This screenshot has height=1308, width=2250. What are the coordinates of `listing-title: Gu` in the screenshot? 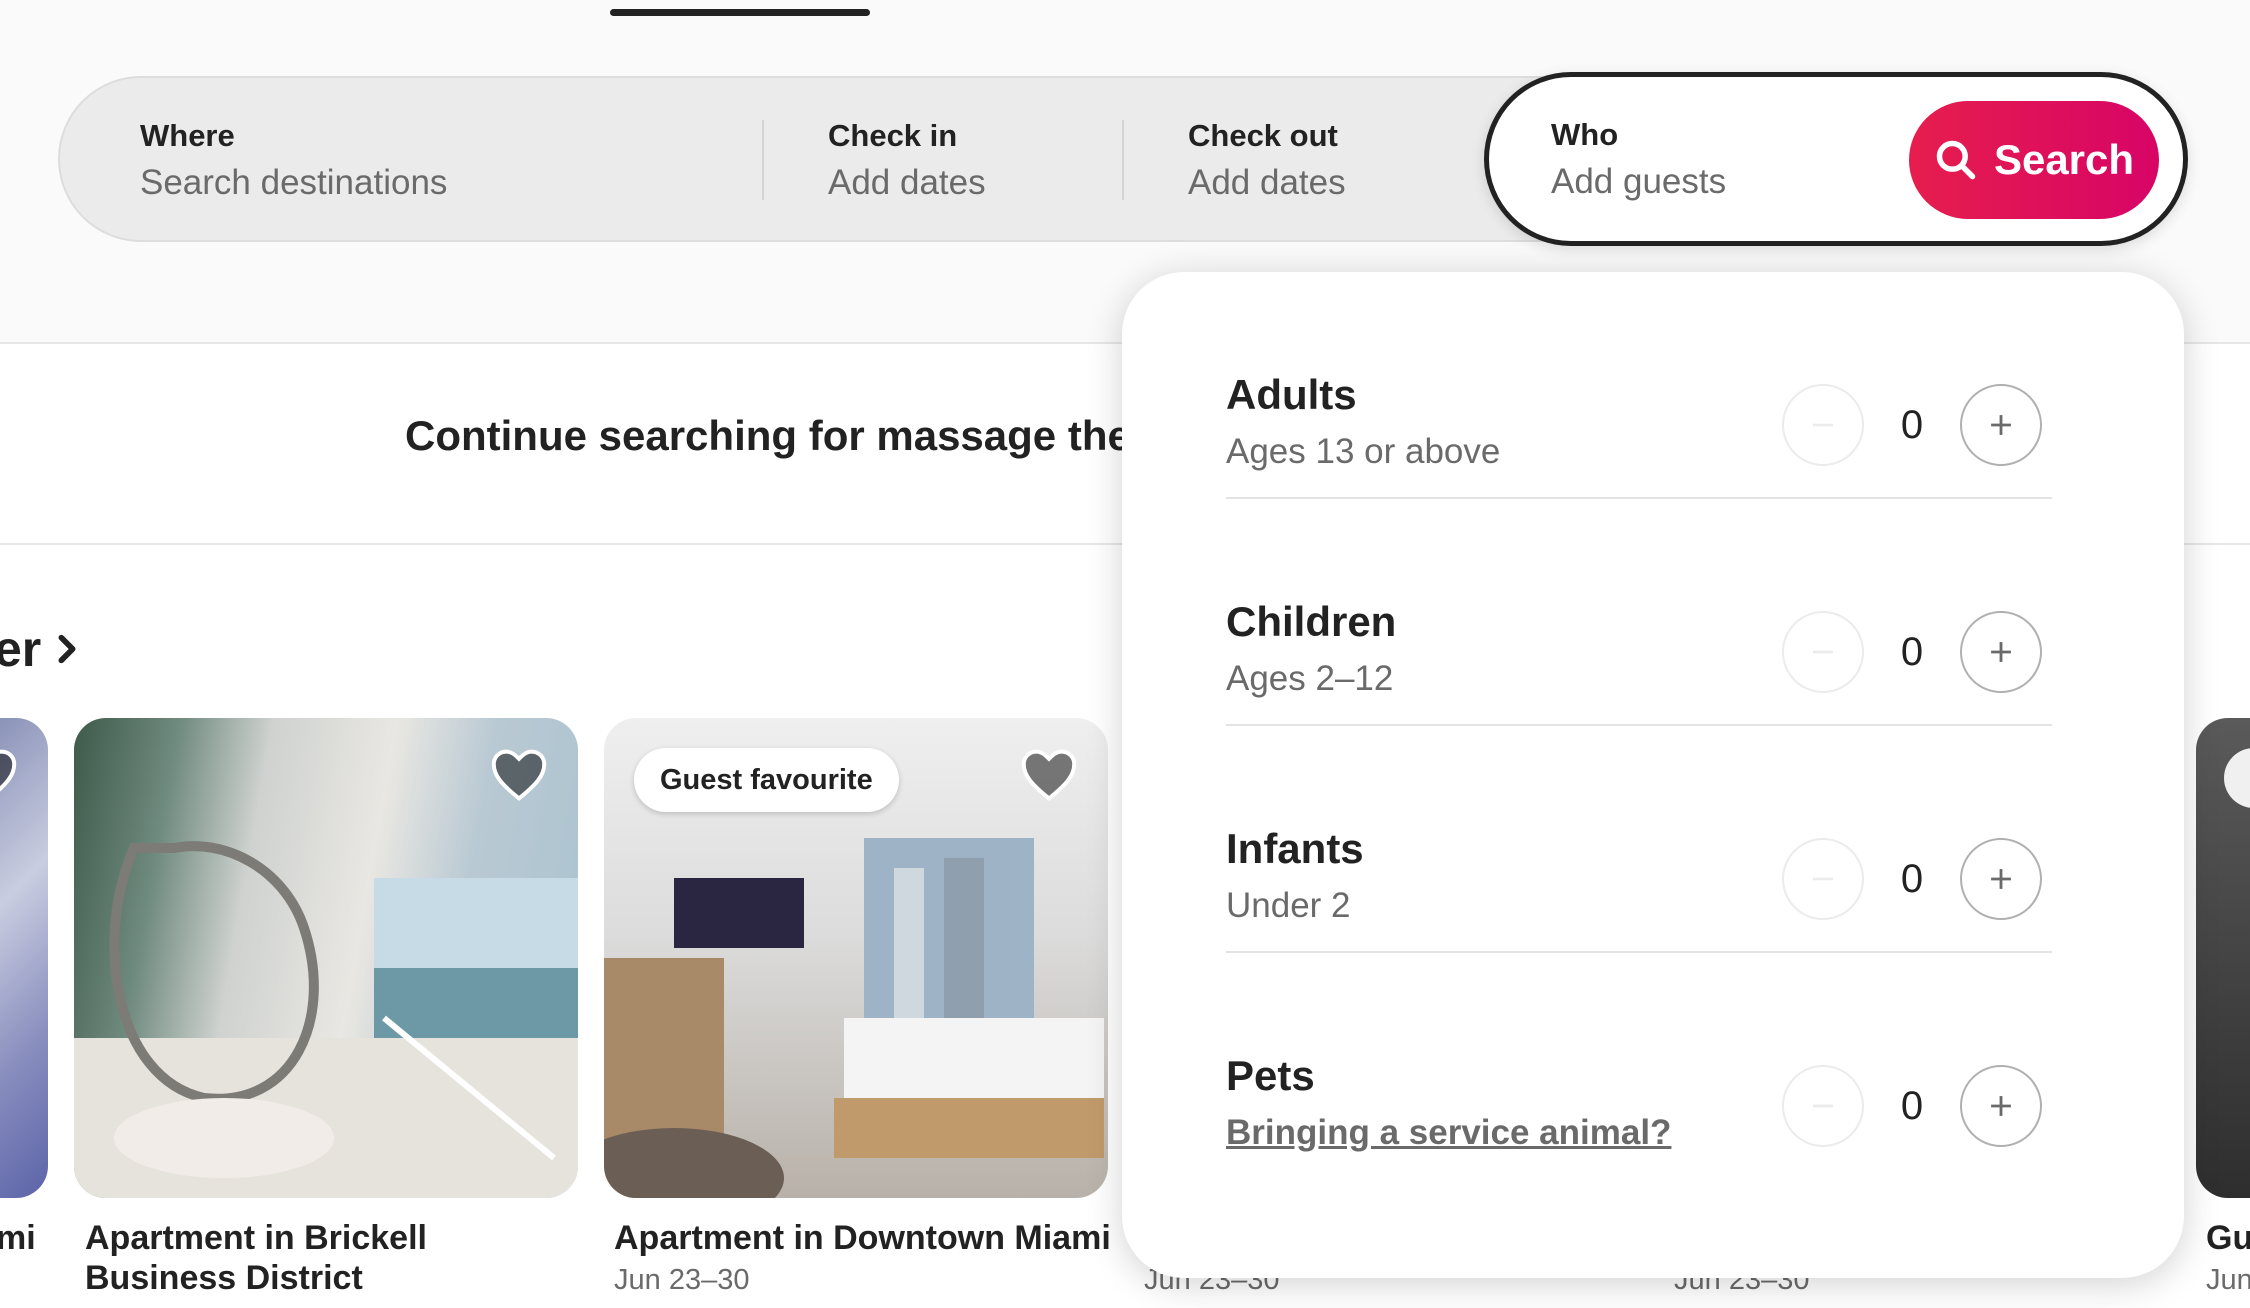 It's located at (2228, 1238).